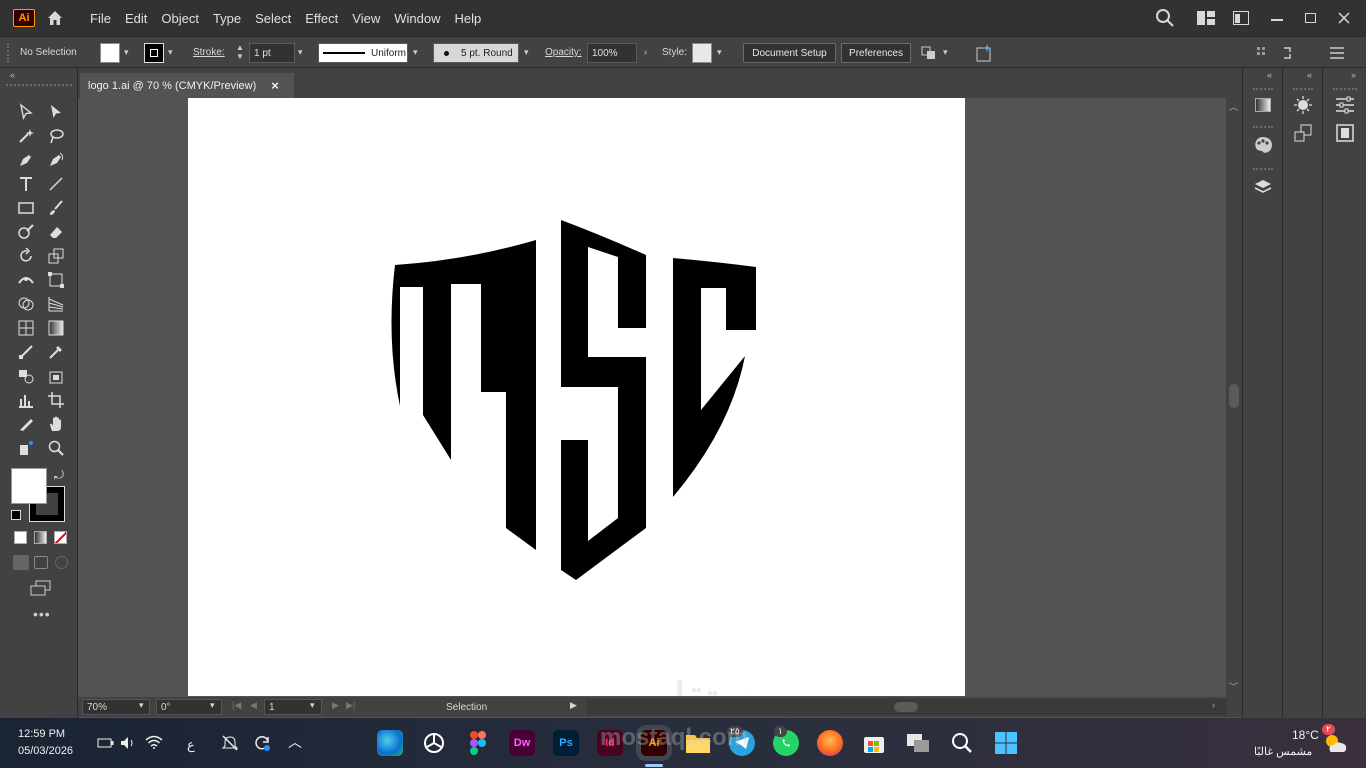 The width and height of the screenshot is (1366, 768). I want to click on menu-select: Select, so click(273, 18).